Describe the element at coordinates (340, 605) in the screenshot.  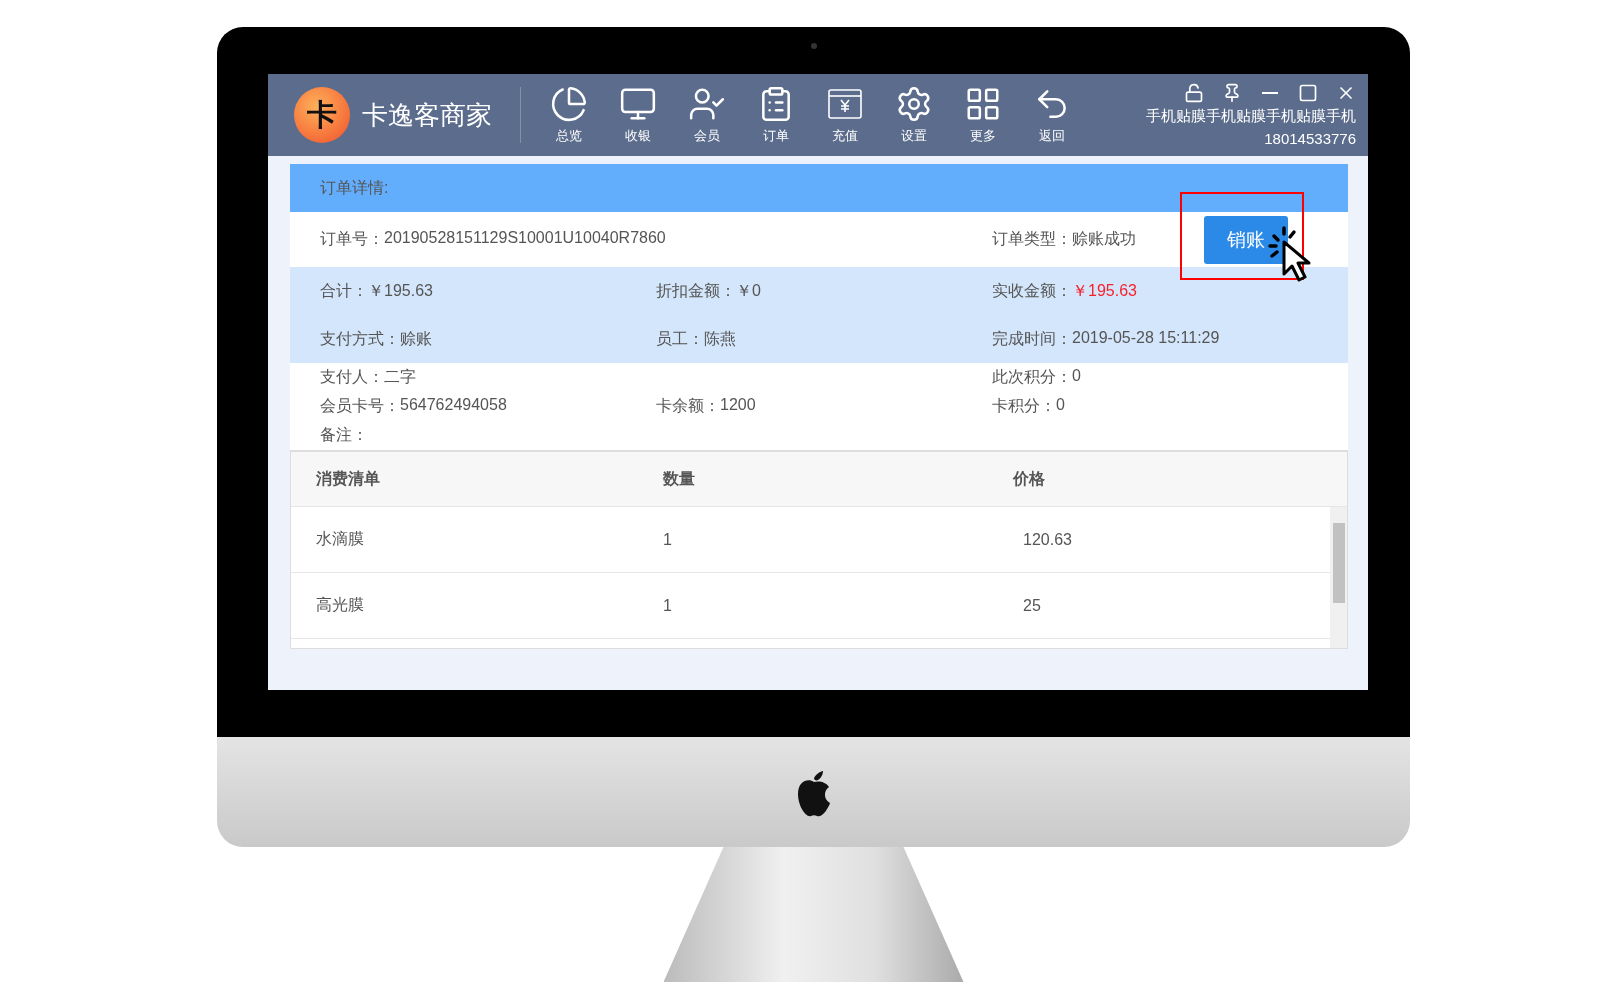
I see `table-cell-text: 高光膜` at that location.